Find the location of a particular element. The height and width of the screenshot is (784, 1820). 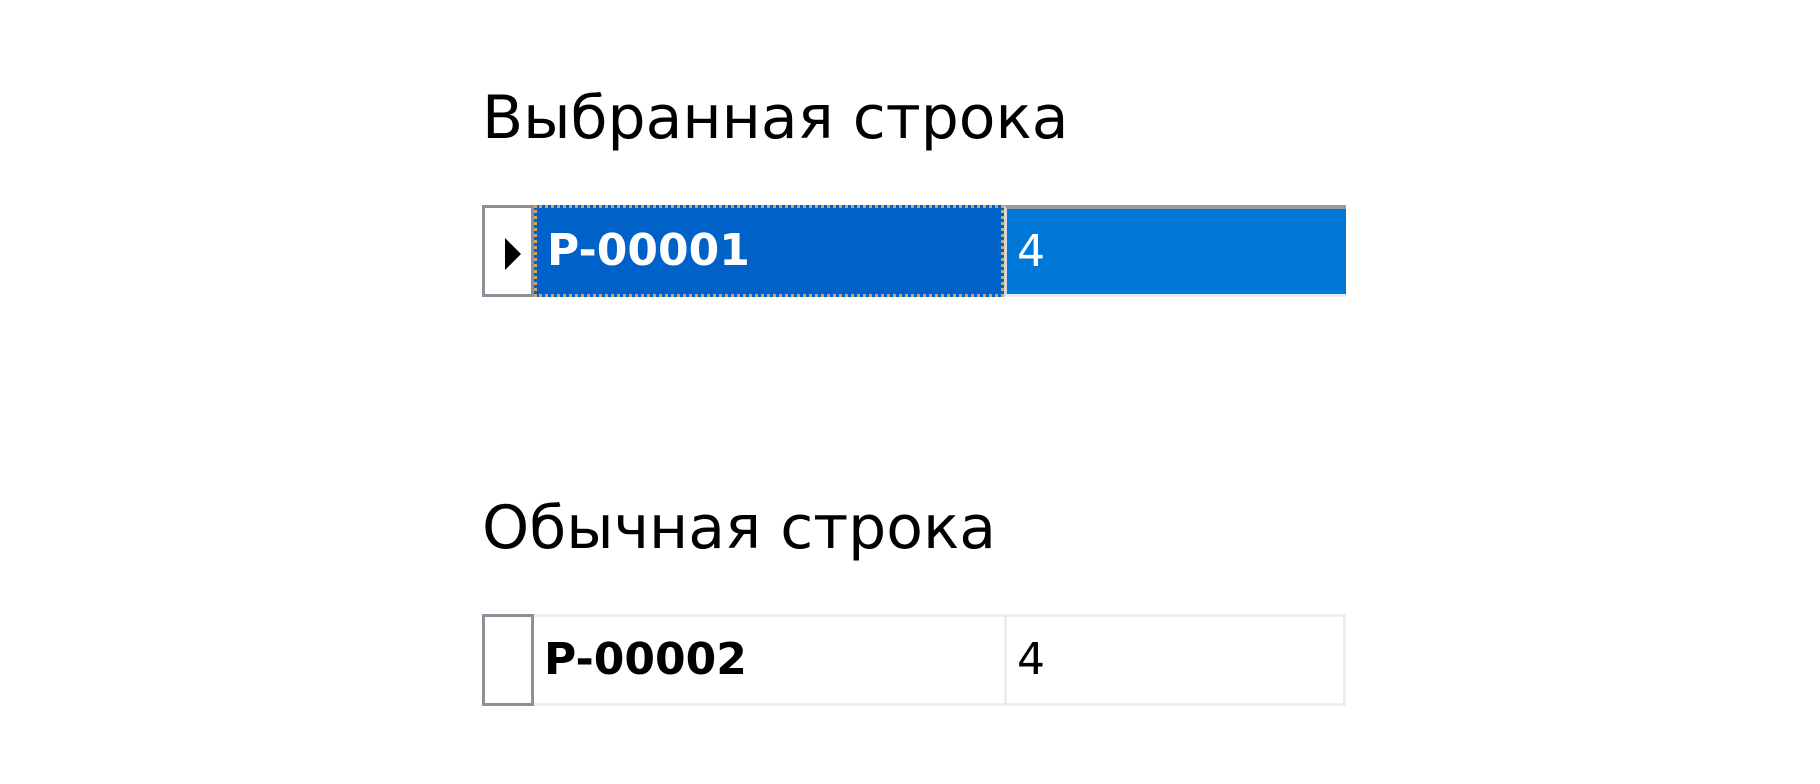

row-pointer-icon is located at coordinates (513, 254).